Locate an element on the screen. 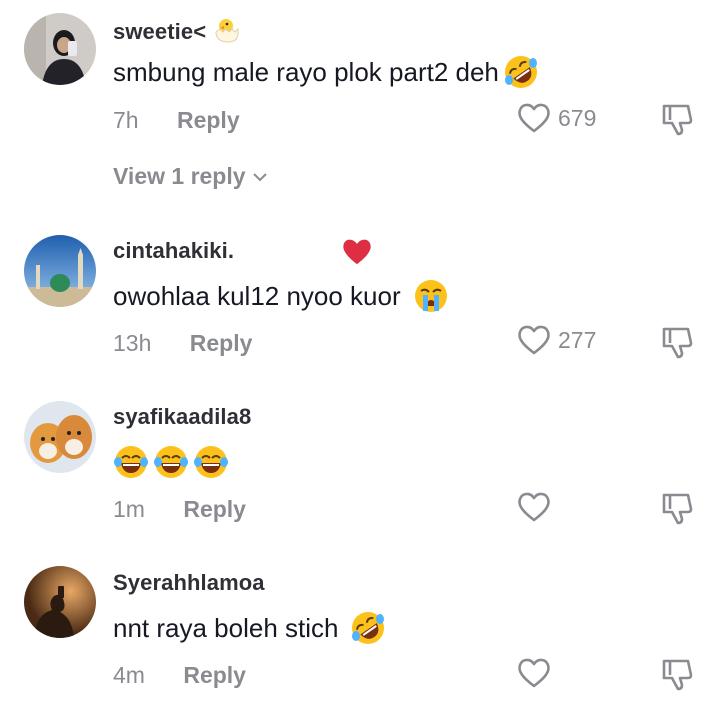  like-button: 679 is located at coordinates (556, 118).